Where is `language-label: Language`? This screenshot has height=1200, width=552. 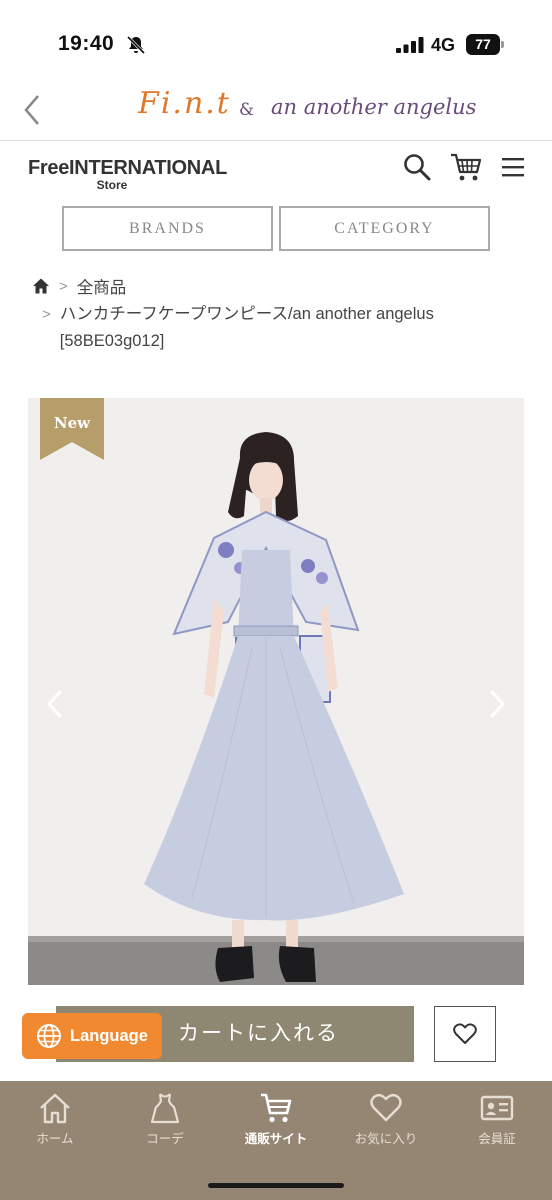 language-label: Language is located at coordinates (109, 1035).